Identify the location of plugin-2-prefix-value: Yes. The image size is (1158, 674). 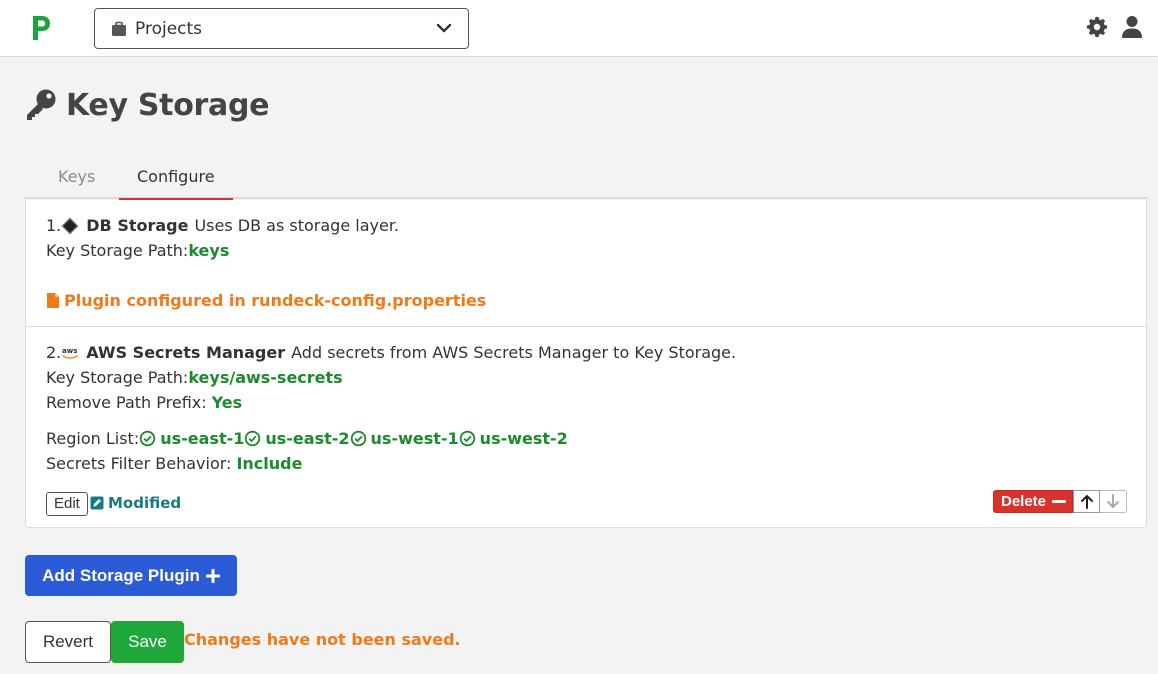
(227, 402).